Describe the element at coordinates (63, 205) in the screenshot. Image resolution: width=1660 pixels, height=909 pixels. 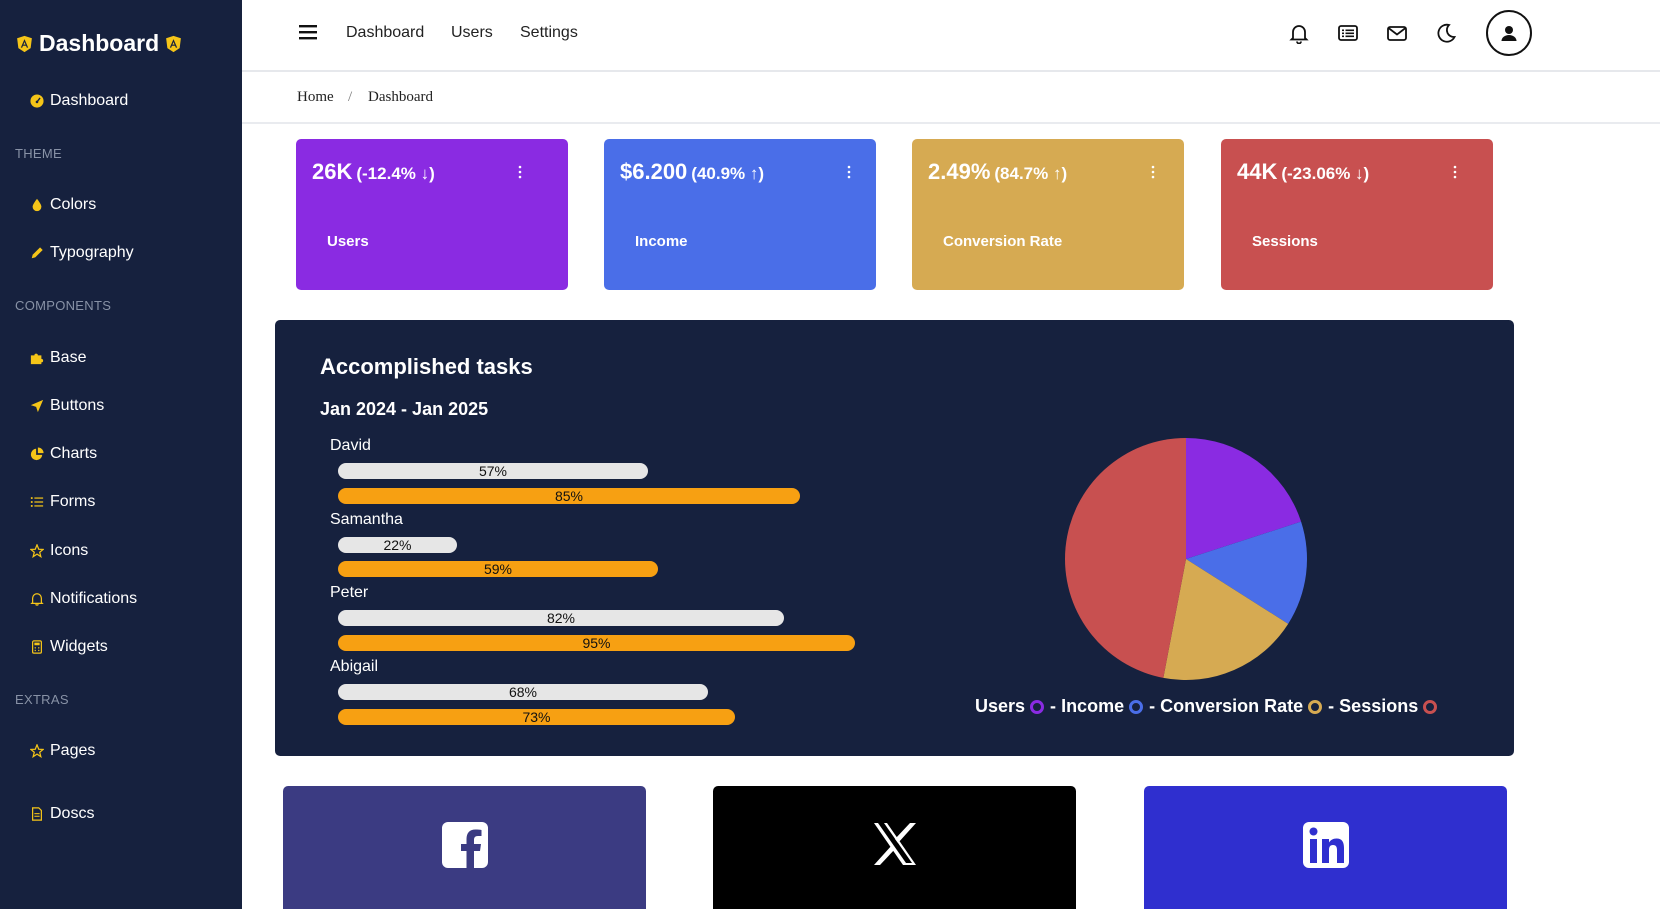
I see `sidebar-item-colors: Colors` at that location.